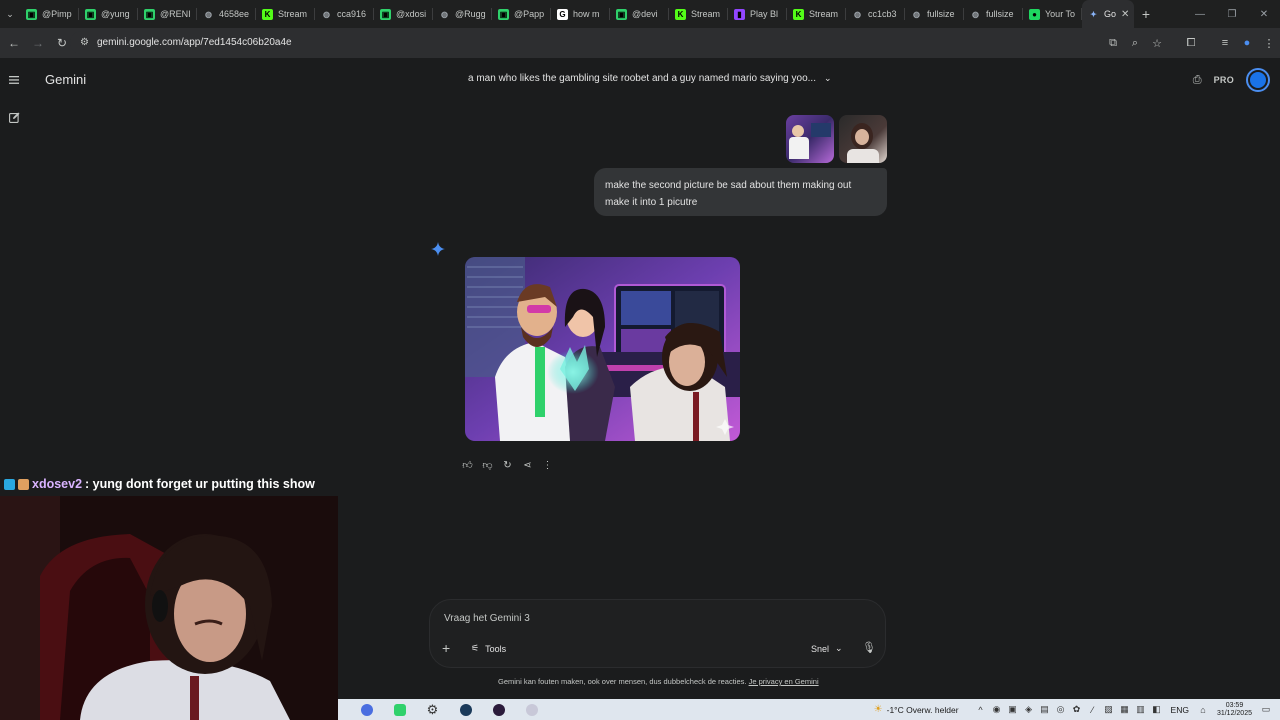 Image resolution: width=1280 pixels, height=720 pixels. I want to click on tab-search-icon: ⌄, so click(10, 14).